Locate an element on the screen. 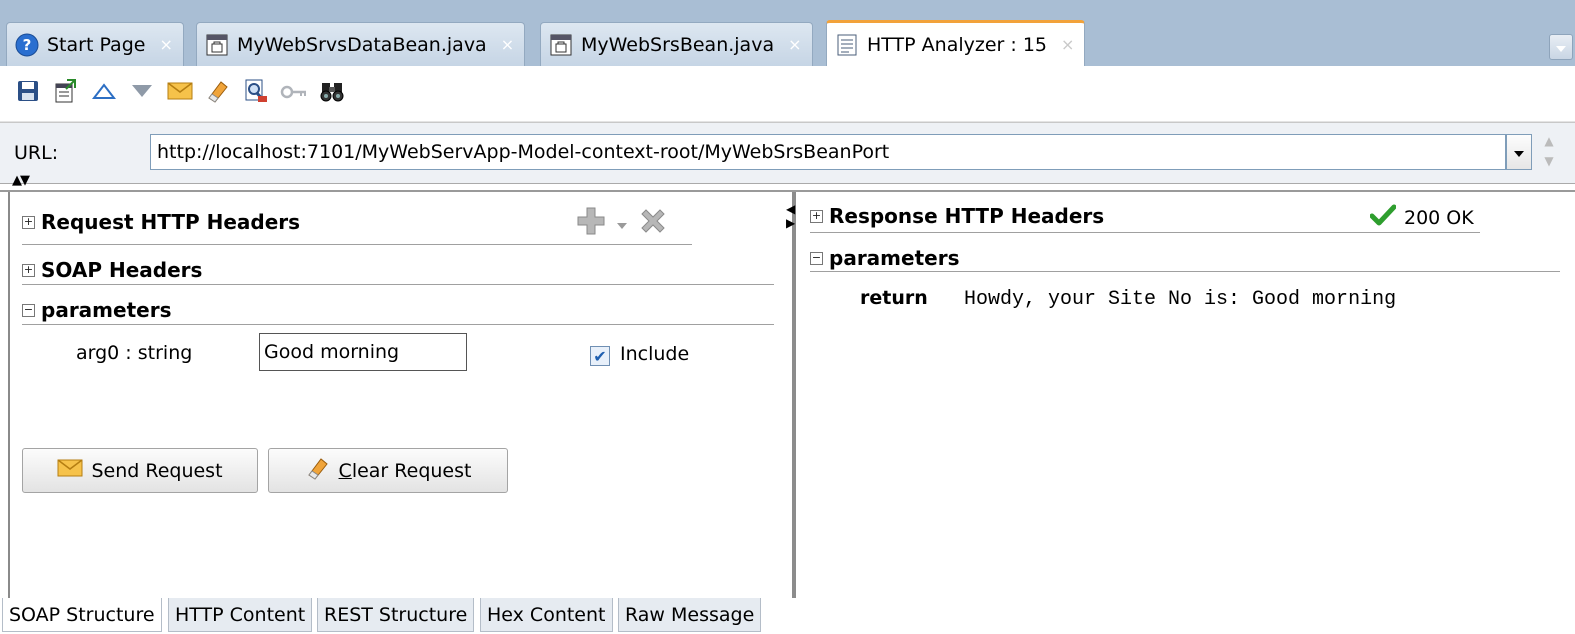 The width and height of the screenshot is (1575, 634). move-down-button is located at coordinates (142, 94).